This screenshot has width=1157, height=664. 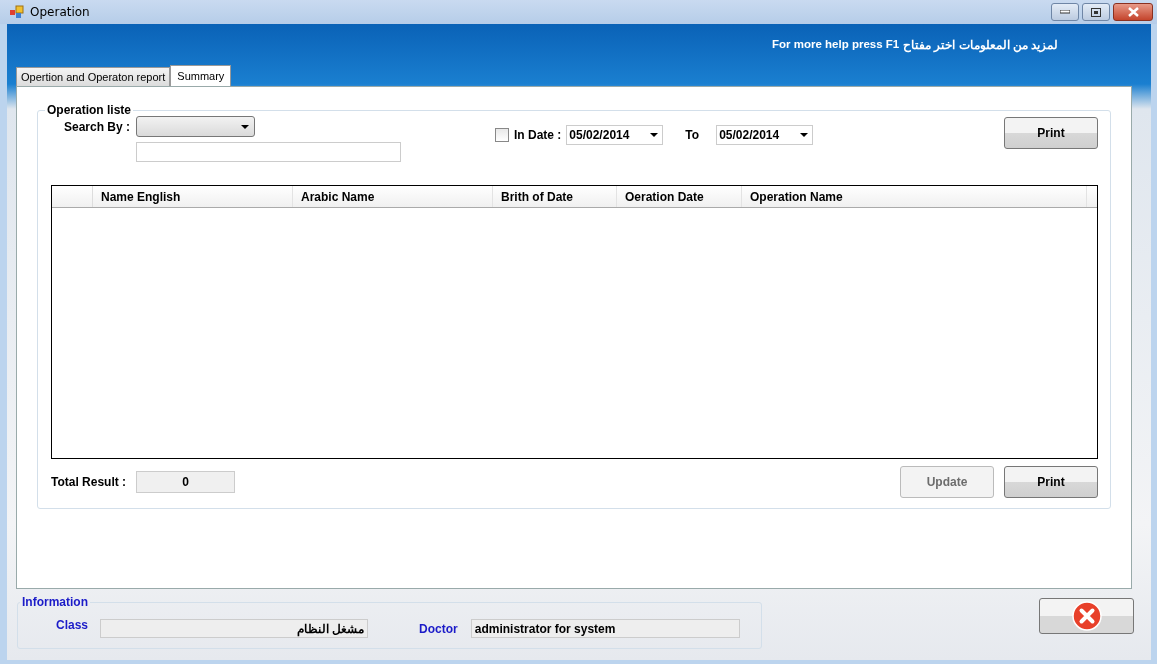 What do you see at coordinates (1065, 12) in the screenshot?
I see `minimize-icon` at bounding box center [1065, 12].